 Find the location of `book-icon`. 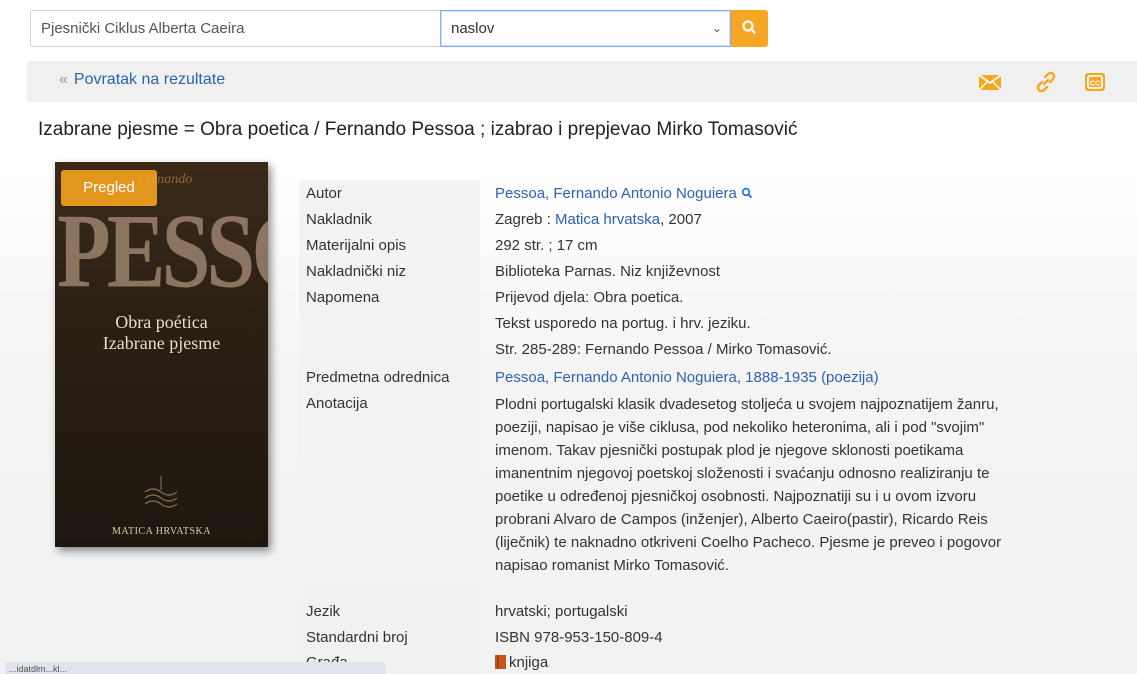

book-icon is located at coordinates (500, 662).